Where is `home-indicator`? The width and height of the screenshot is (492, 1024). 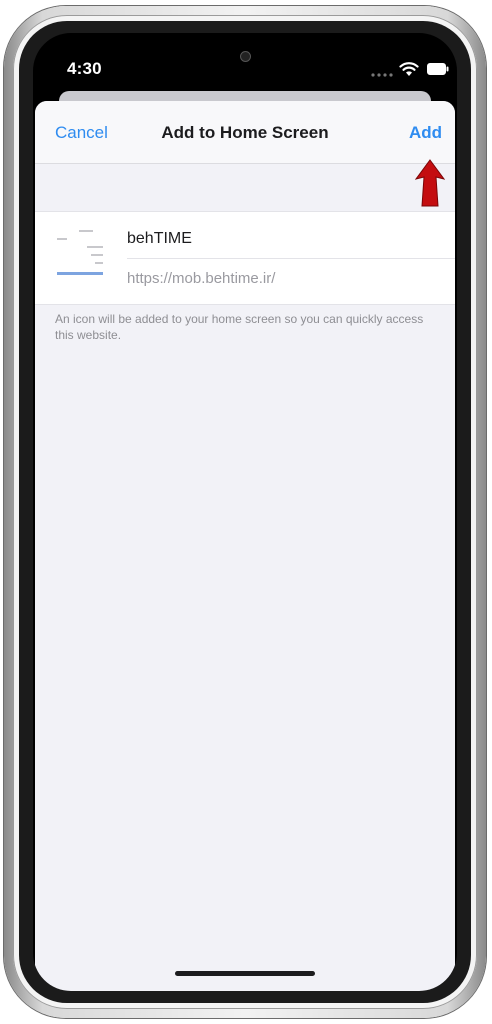
home-indicator is located at coordinates (245, 973).